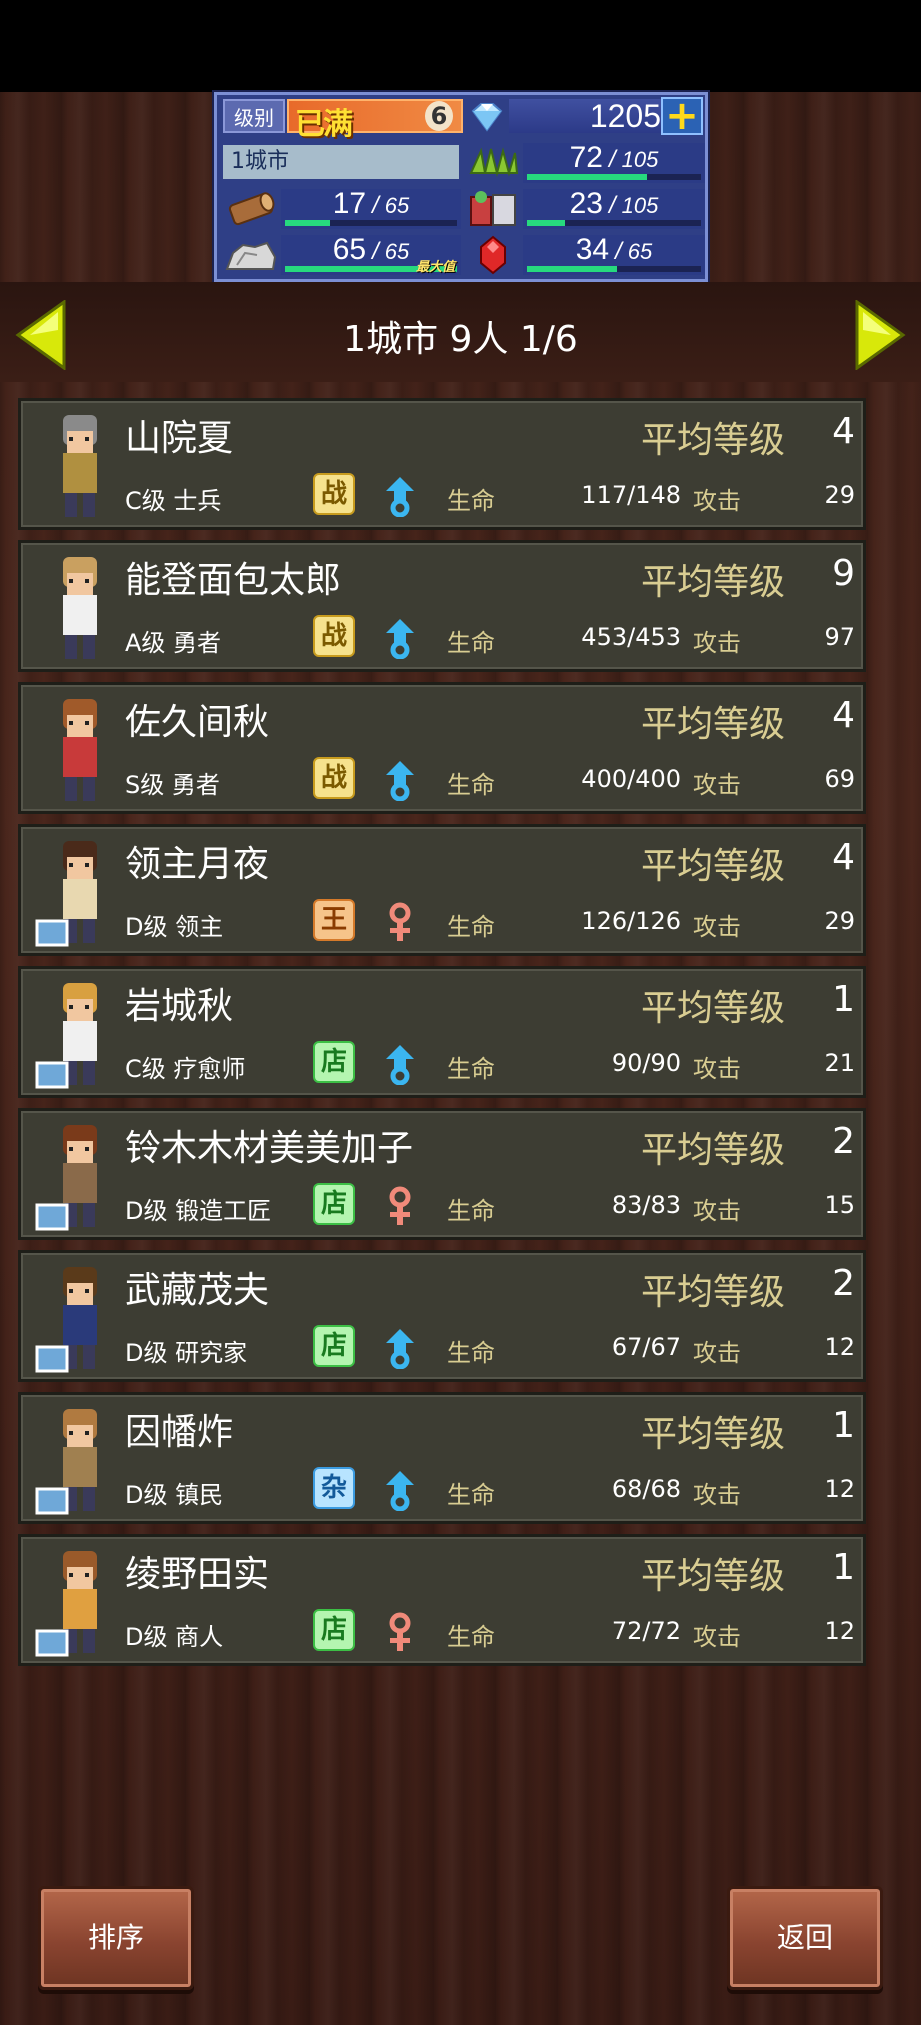 The width and height of the screenshot is (921, 2025). Describe the element at coordinates (442, 1316) in the screenshot. I see `character-card: 武藏茂夫 平均等级 2 D级 研究家 店 生命 67/67 攻击 12` at that location.